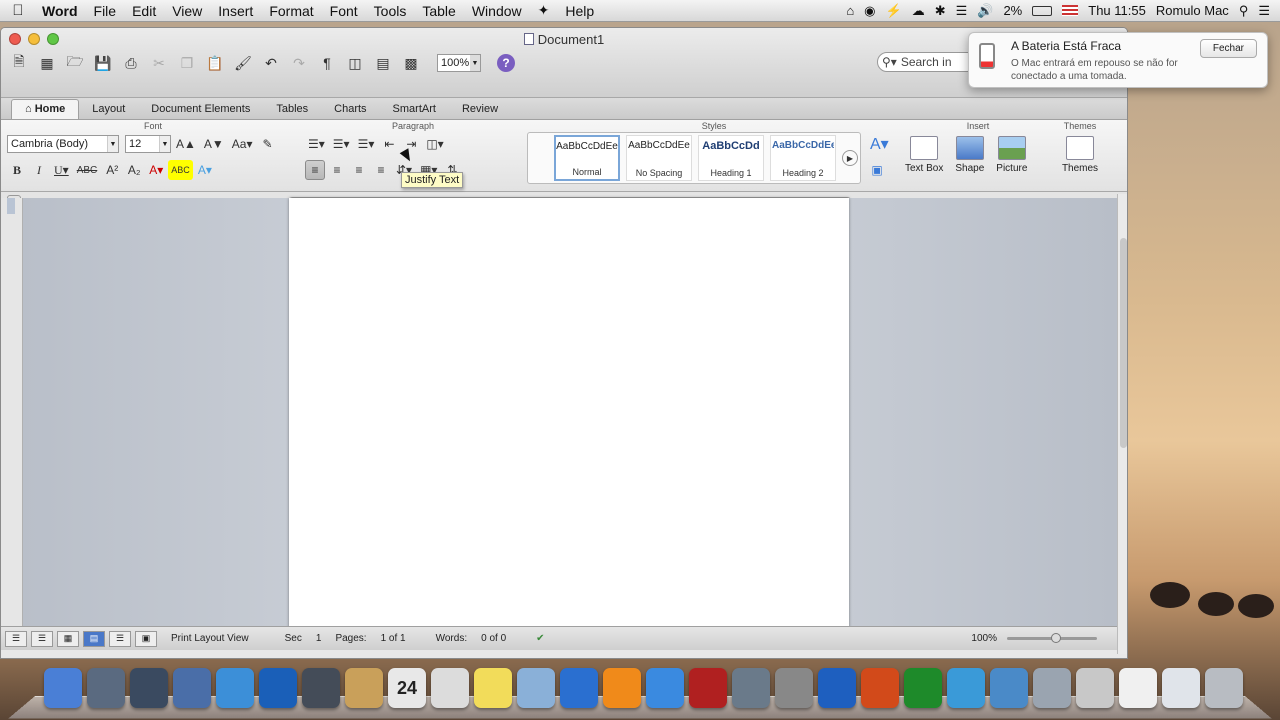 This screenshot has width=1280, height=720. What do you see at coordinates (923, 688) in the screenshot?
I see `excel-icon` at bounding box center [923, 688].